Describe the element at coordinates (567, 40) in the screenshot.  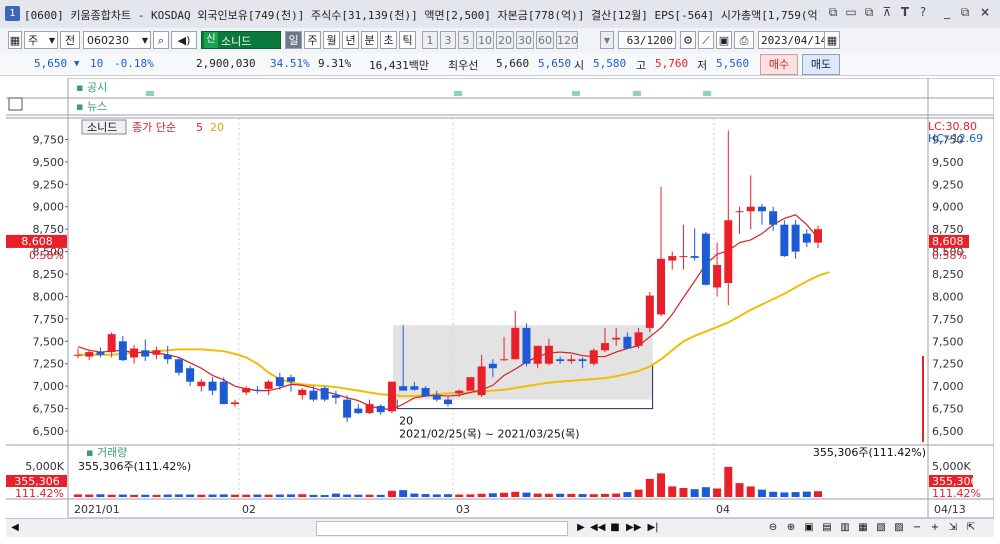
I see `interval-button: 120` at that location.